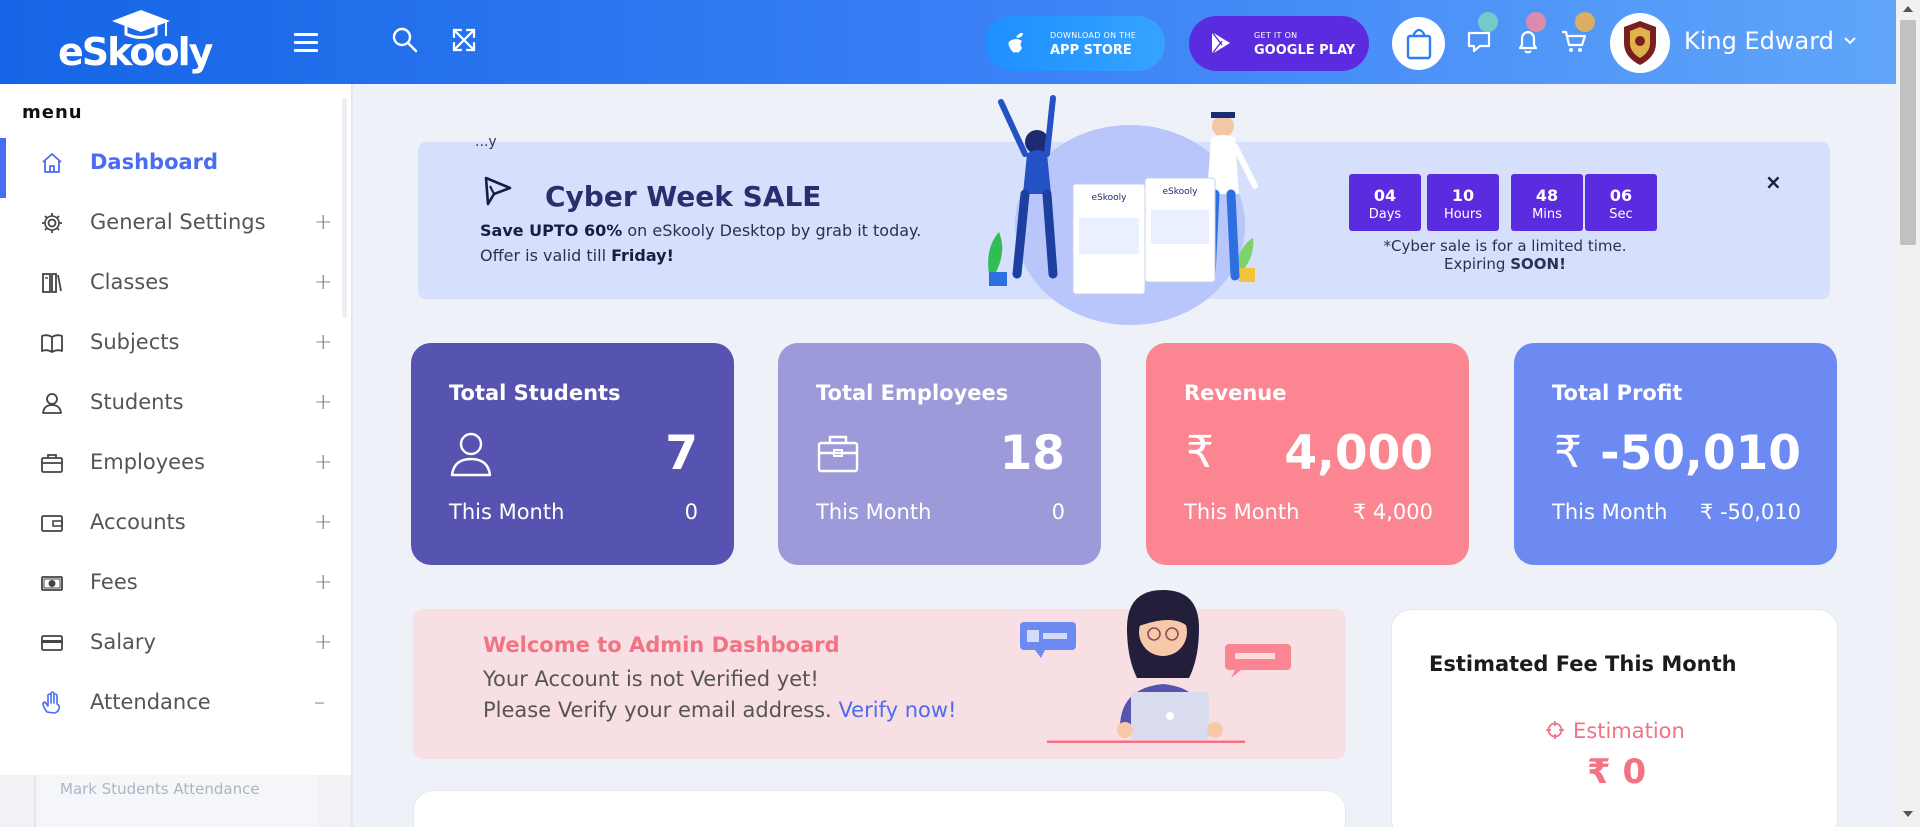 The width and height of the screenshot is (1920, 827). Describe the element at coordinates (1463, 202) in the screenshot. I see `countdown-hours: 10 Hours` at that location.